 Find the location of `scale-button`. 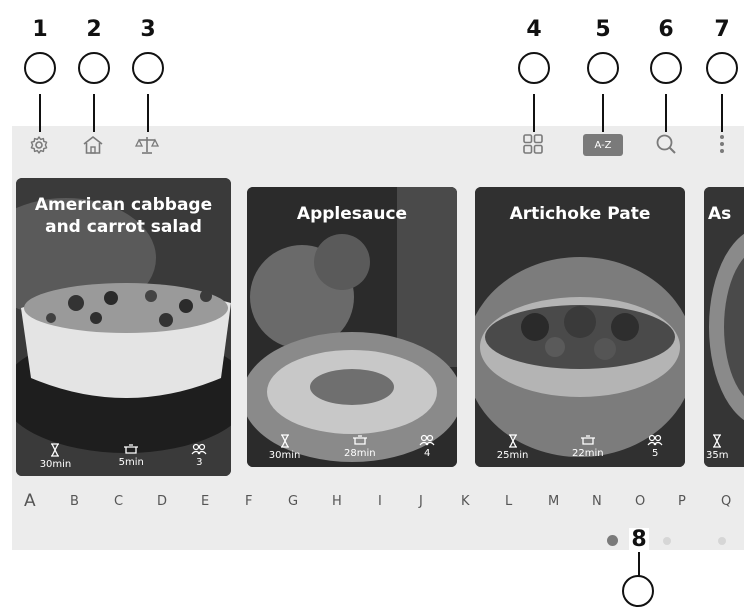

scale-button is located at coordinates (147, 145).